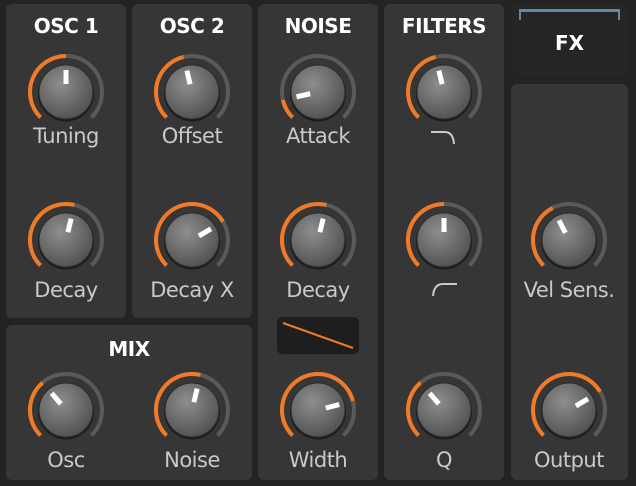 The width and height of the screenshot is (636, 486). What do you see at coordinates (569, 43) in the screenshot?
I see `fx-label: FX` at bounding box center [569, 43].